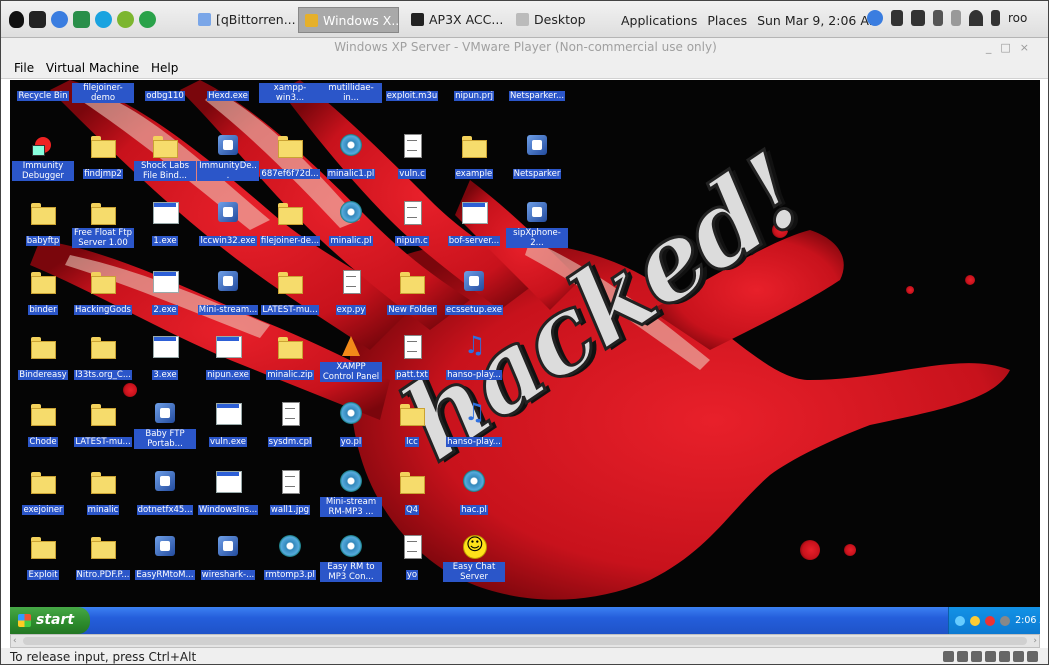  What do you see at coordinates (1005, 620) in the screenshot?
I see `vmware-tools-icon` at bounding box center [1005, 620].